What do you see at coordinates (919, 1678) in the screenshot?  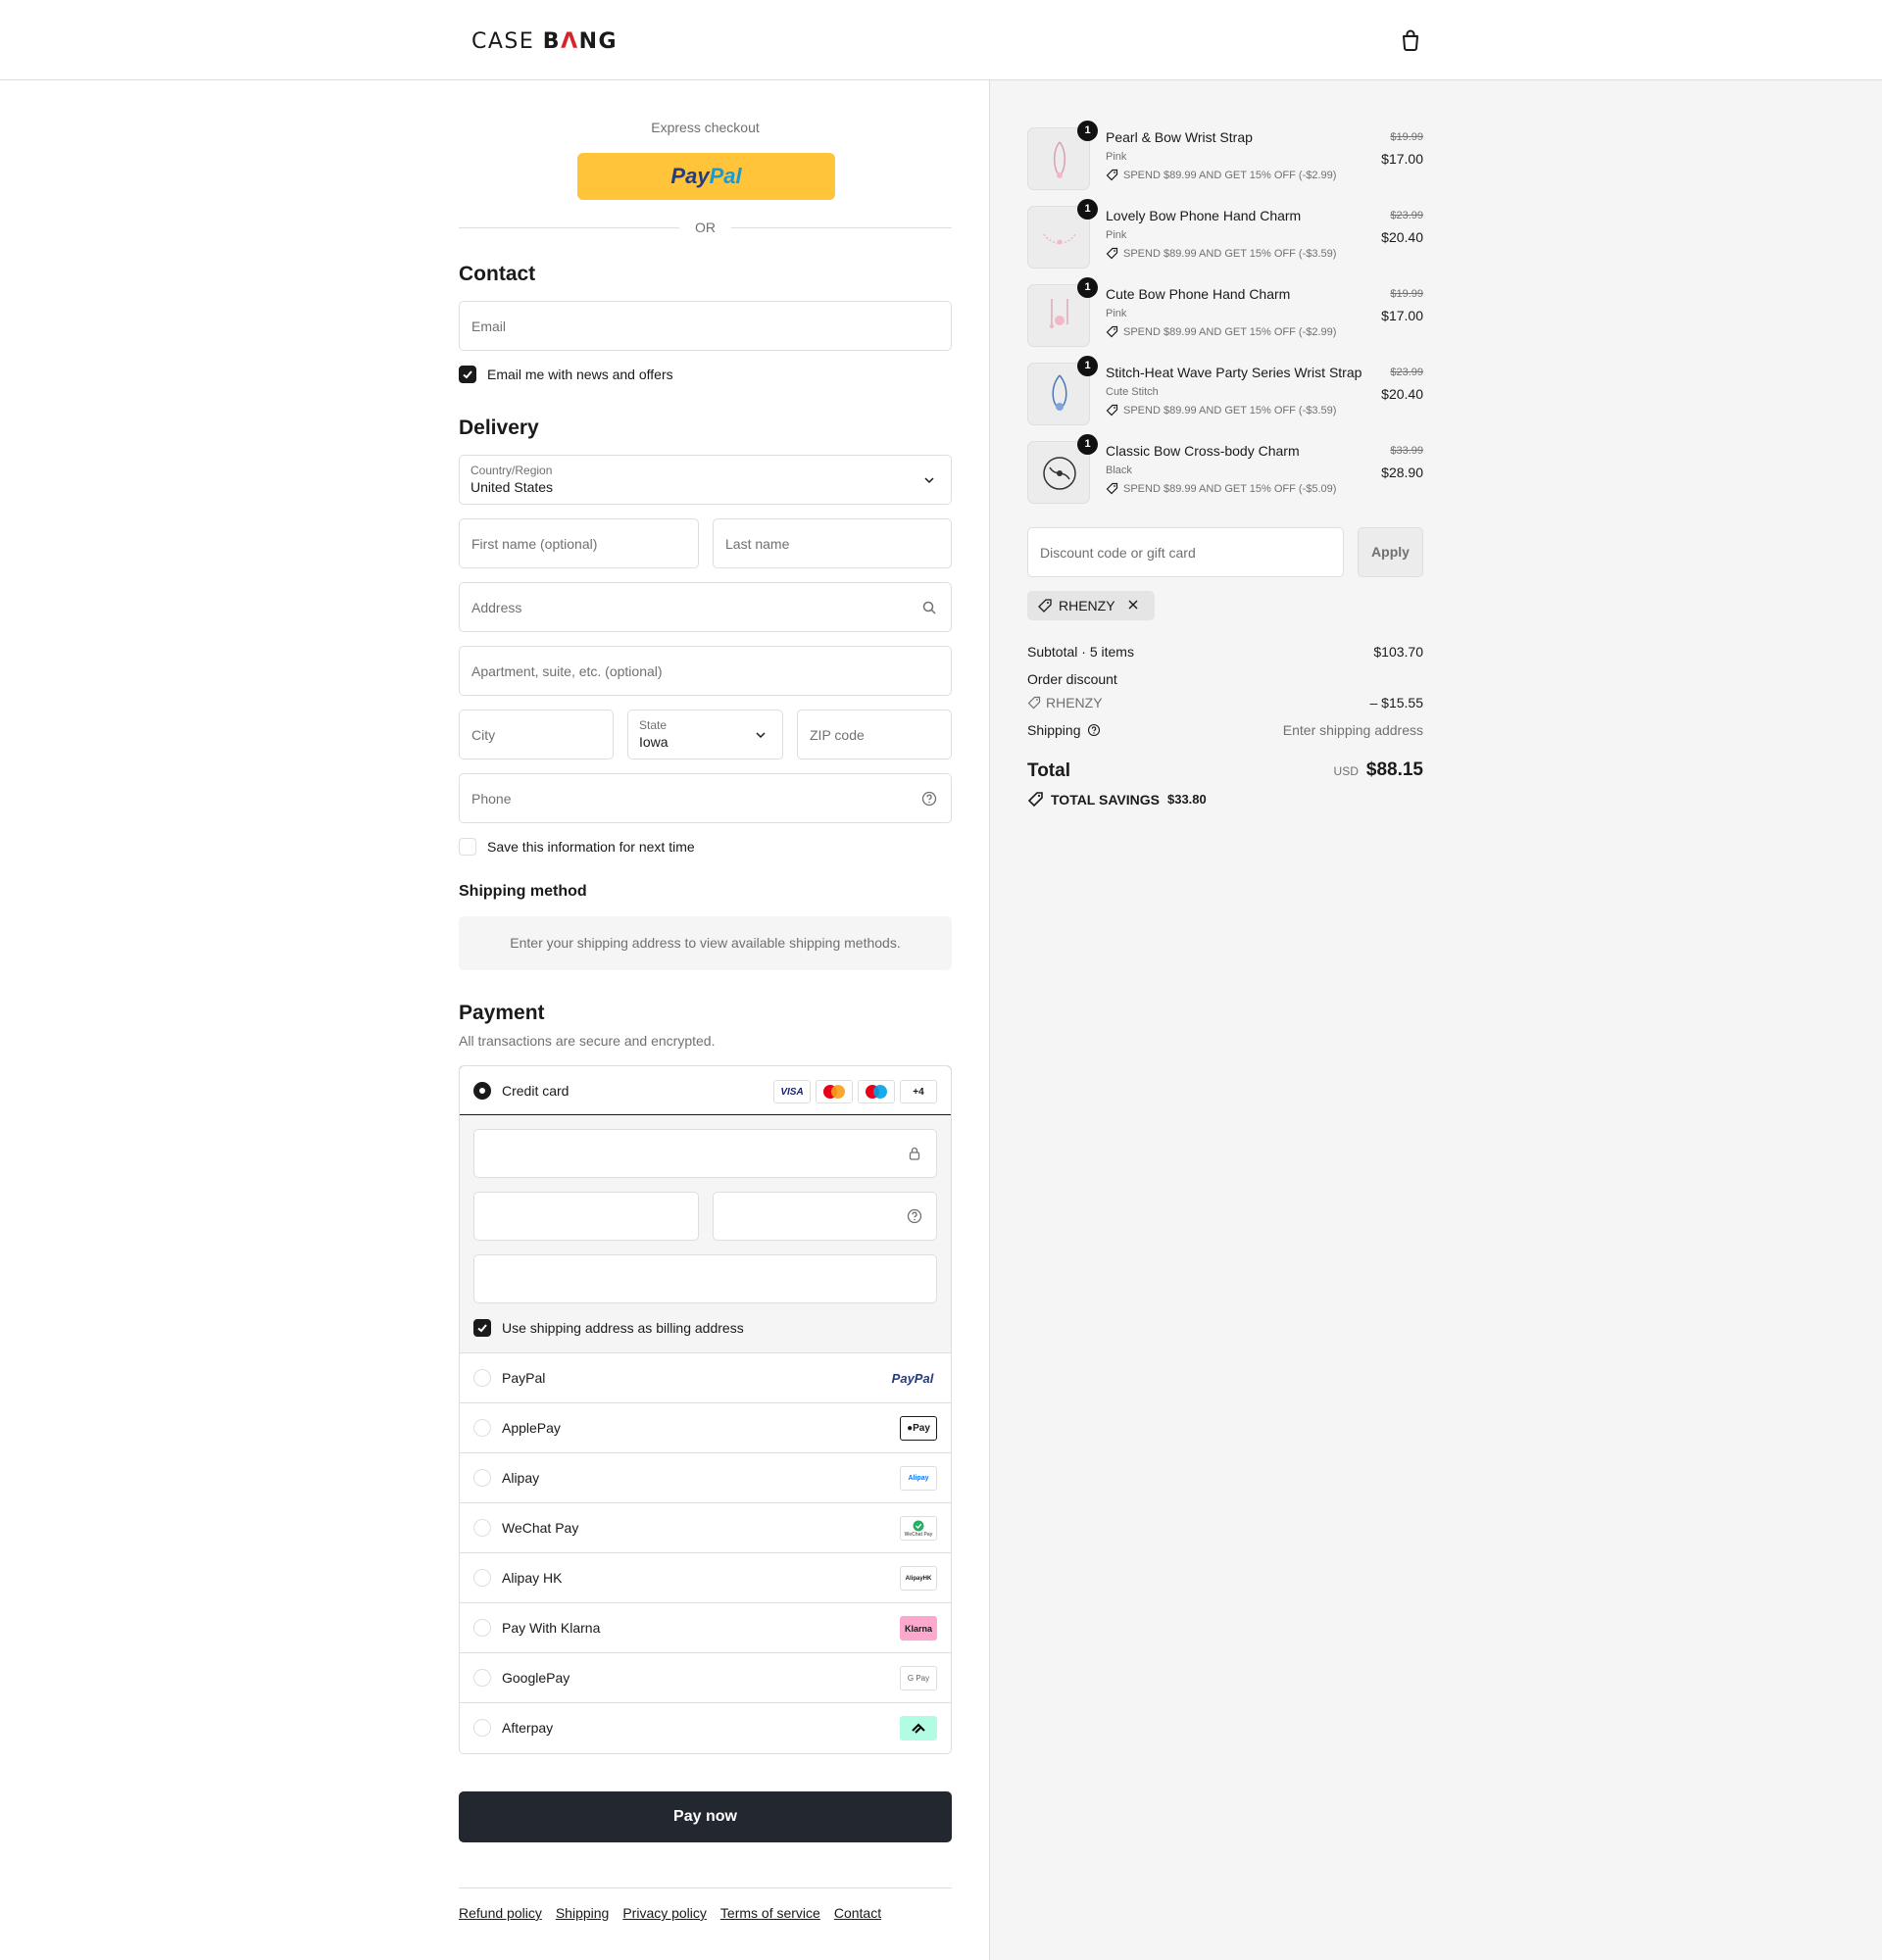 I see `googlepay-logo: G Pay` at bounding box center [919, 1678].